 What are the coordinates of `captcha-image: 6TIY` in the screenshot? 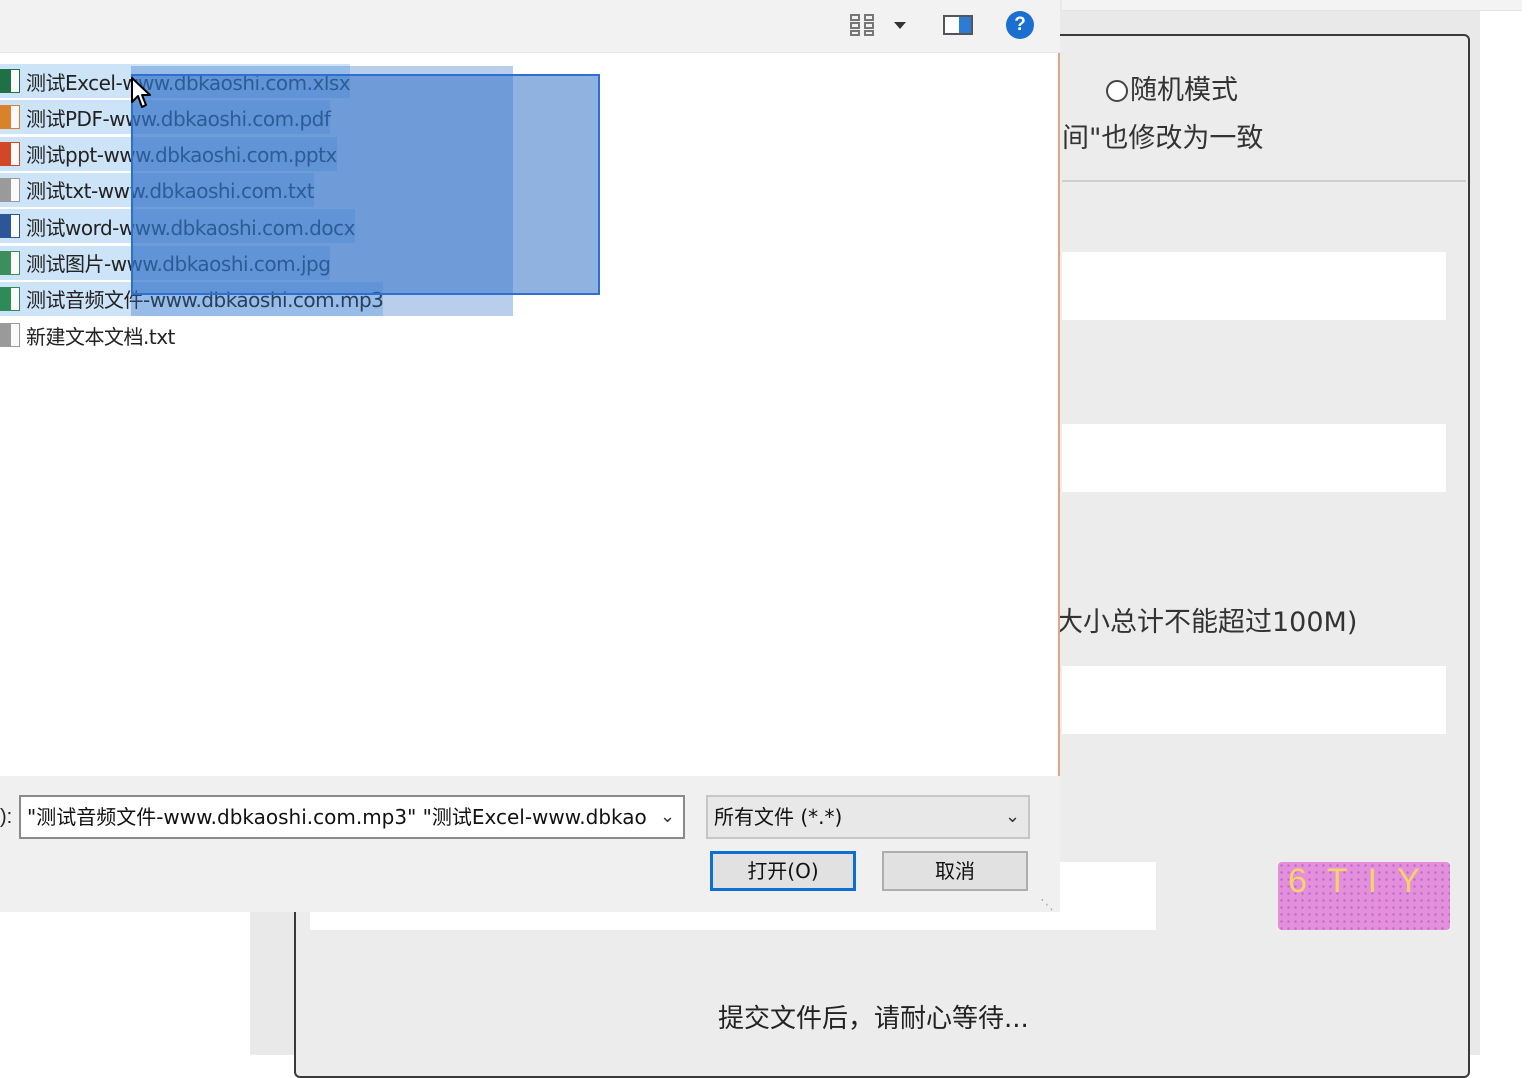 It's located at (1364, 896).